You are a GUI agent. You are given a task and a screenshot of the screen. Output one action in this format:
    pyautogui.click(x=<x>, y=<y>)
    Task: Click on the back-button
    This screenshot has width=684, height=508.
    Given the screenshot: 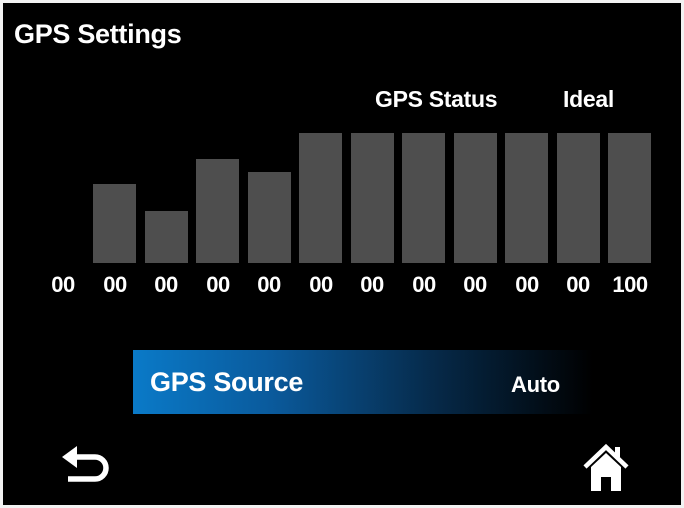 What is the action you would take?
    pyautogui.click(x=85, y=468)
    